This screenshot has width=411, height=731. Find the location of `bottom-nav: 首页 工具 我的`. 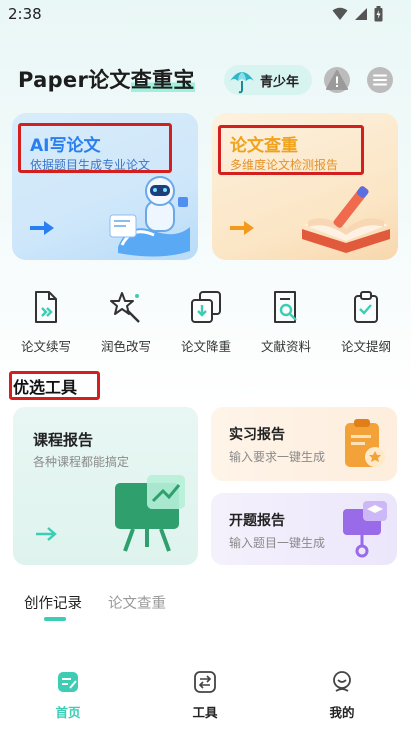

bottom-nav: 首页 工具 我的 is located at coordinates (205, 695).